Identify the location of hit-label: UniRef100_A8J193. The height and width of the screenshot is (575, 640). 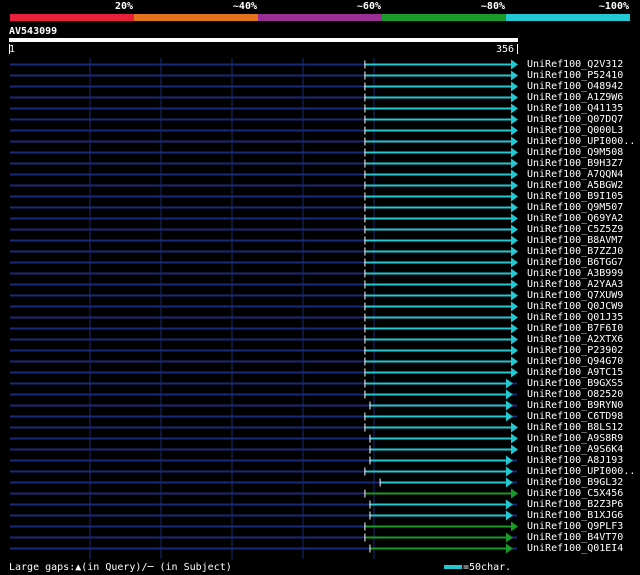
(575, 460).